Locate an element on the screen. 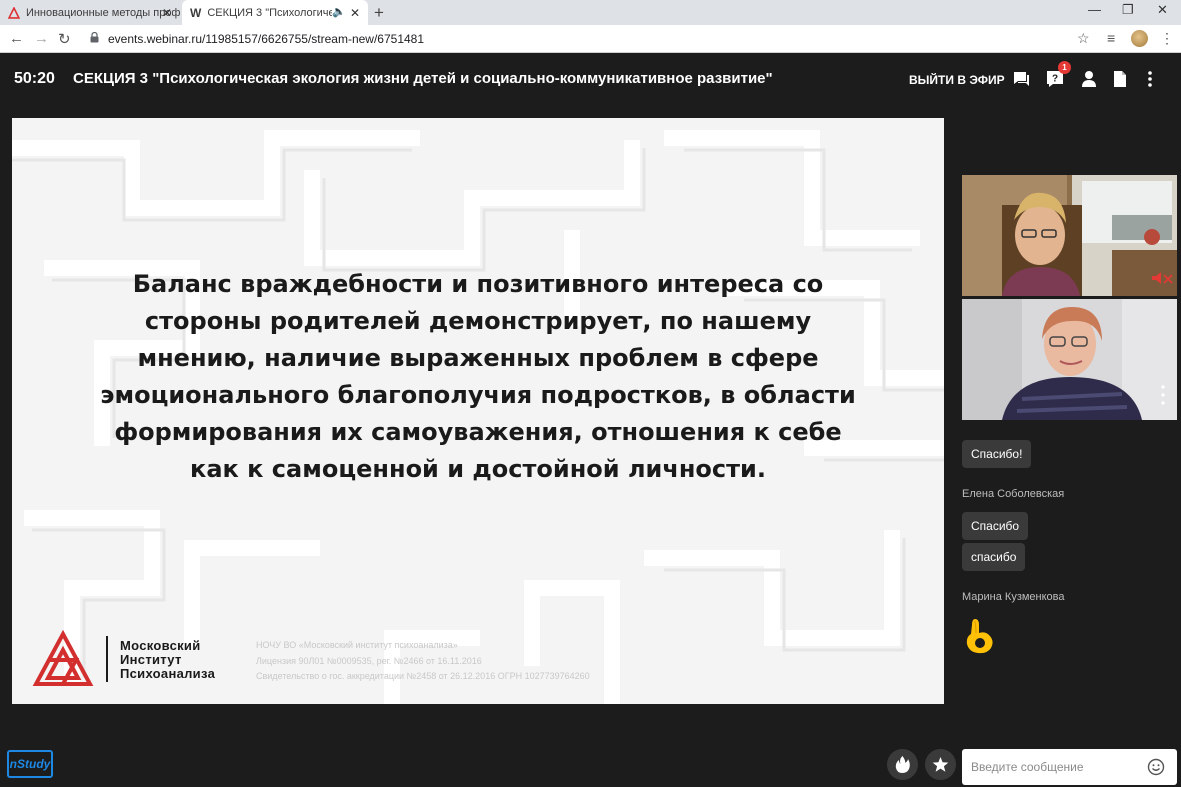  restore-icon: ❐ is located at coordinates (1128, 10).